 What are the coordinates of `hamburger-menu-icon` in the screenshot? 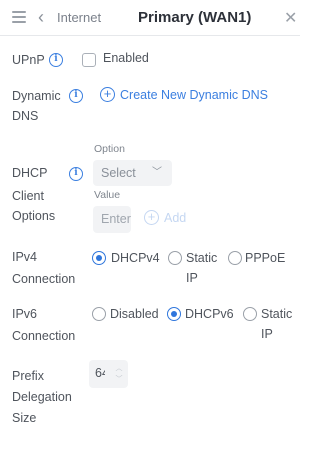 It's located at (19, 17).